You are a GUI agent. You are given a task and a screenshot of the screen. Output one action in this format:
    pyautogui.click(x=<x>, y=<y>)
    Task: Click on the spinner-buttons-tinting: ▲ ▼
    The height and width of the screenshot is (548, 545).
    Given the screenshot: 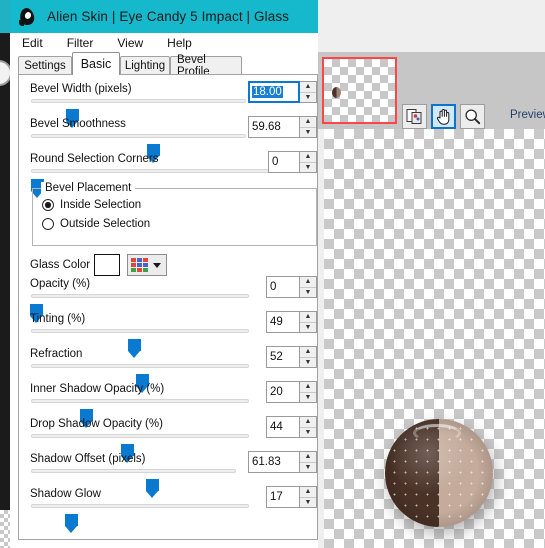 What is the action you would take?
    pyautogui.click(x=308, y=322)
    